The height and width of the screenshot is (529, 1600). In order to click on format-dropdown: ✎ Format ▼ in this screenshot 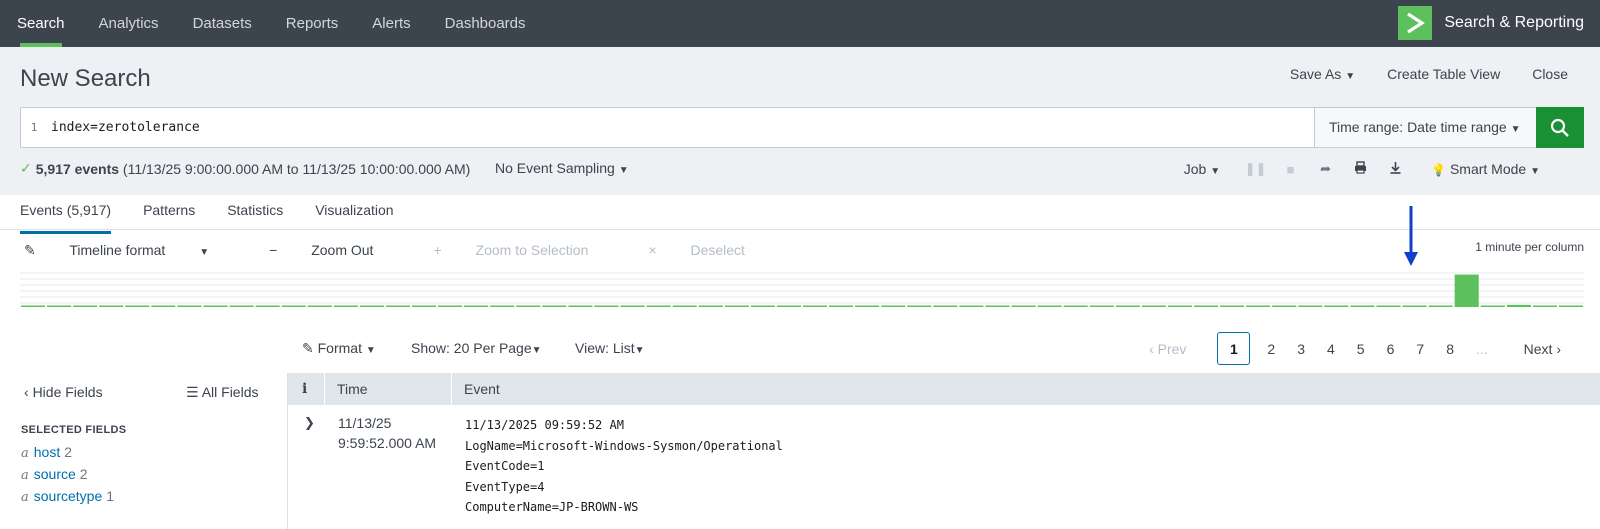, I will do `click(339, 348)`.